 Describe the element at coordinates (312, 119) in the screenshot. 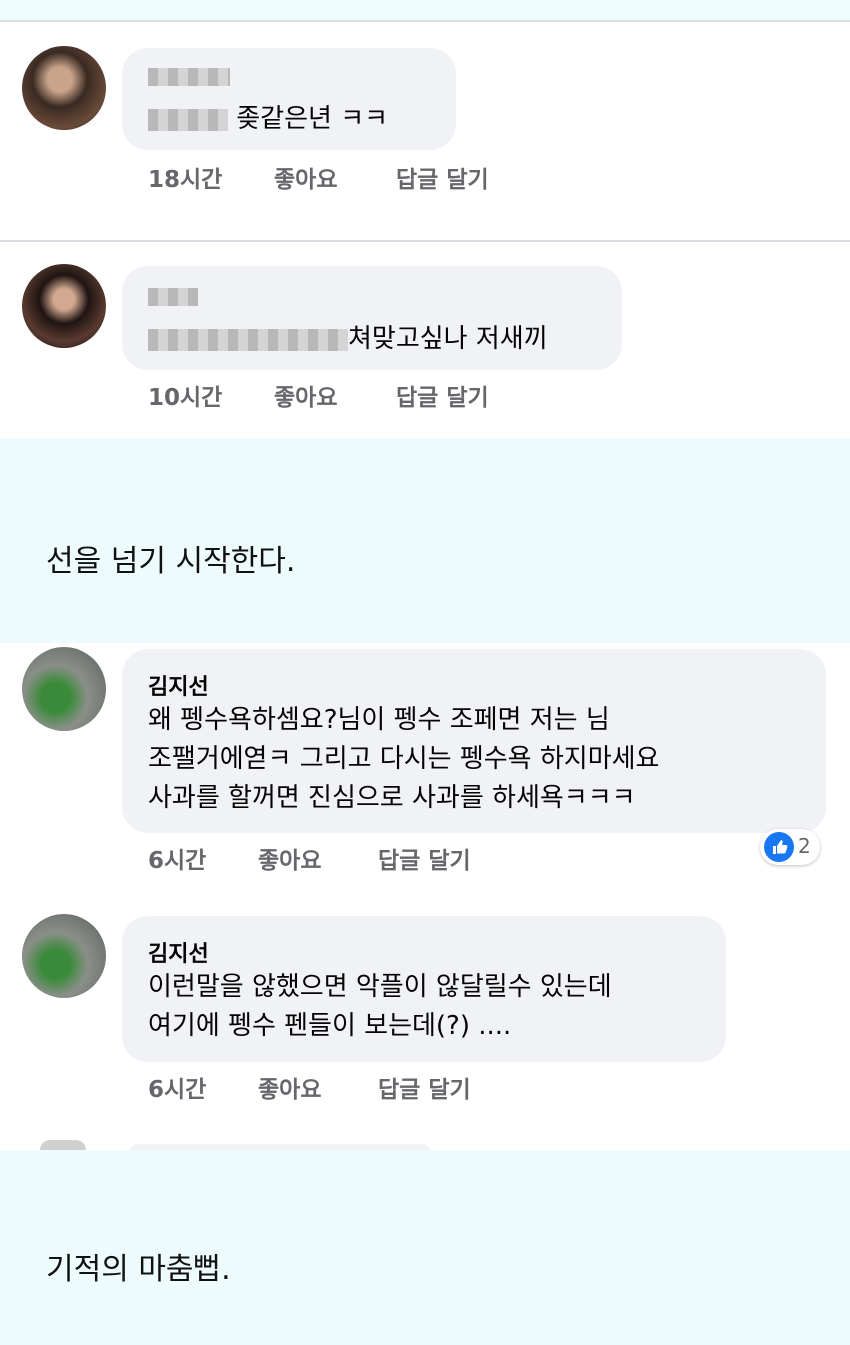

I see `comment-text: 좆같은년 ㅋㅋ` at that location.